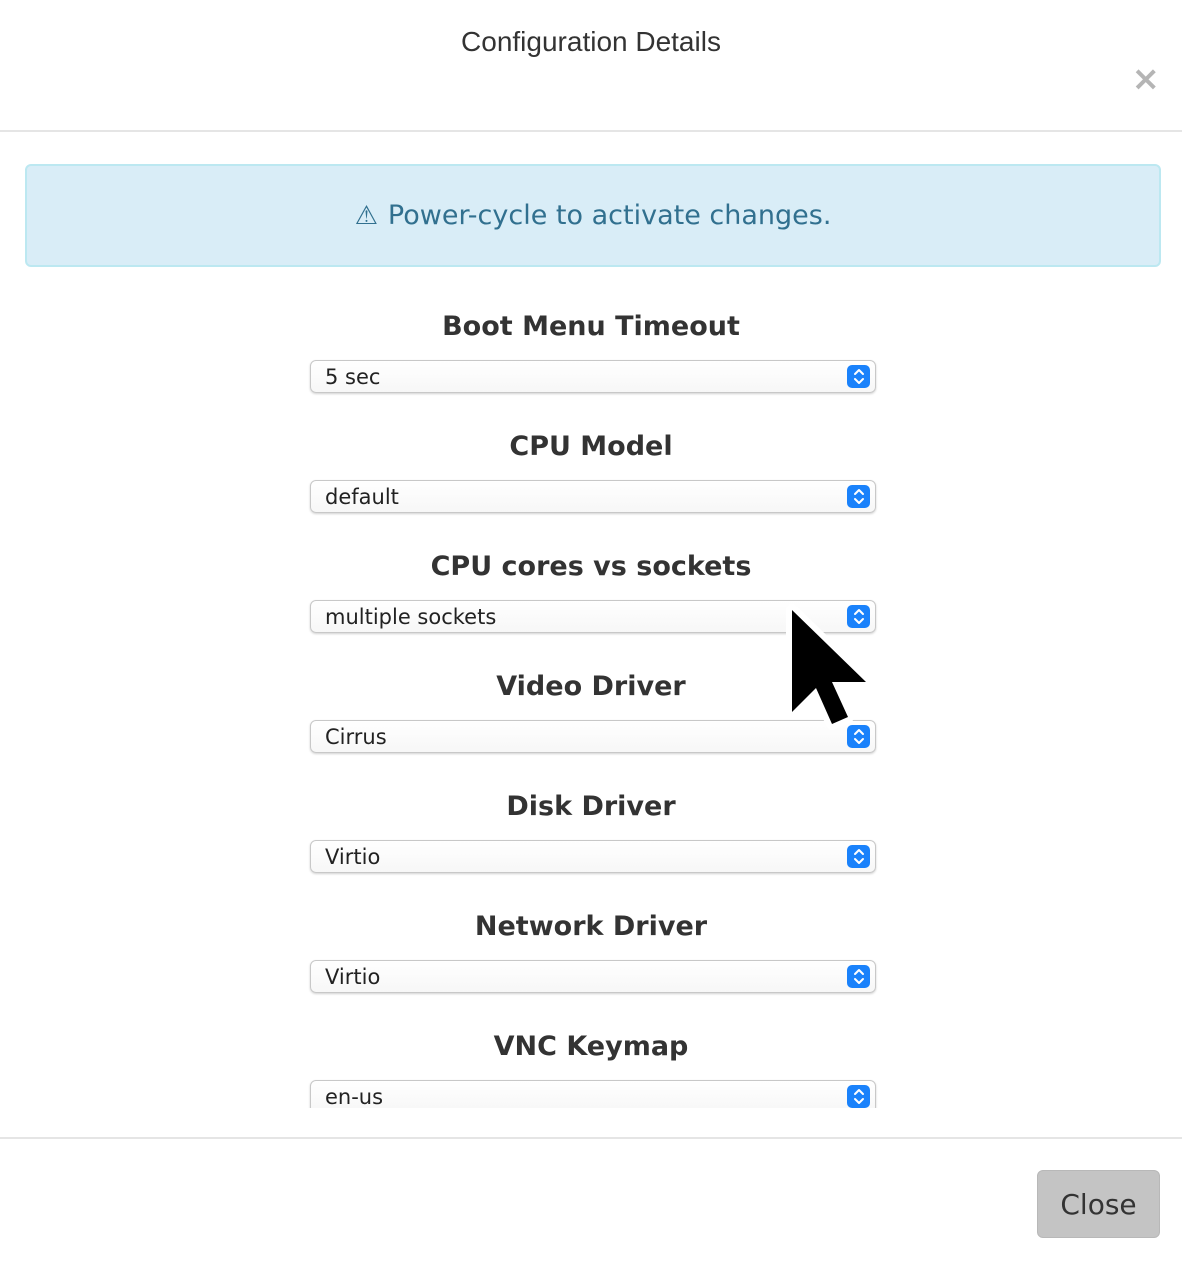 This screenshot has width=1182, height=1264. Describe the element at coordinates (591, 1200) in the screenshot. I see `dialog-footer: Close` at that location.